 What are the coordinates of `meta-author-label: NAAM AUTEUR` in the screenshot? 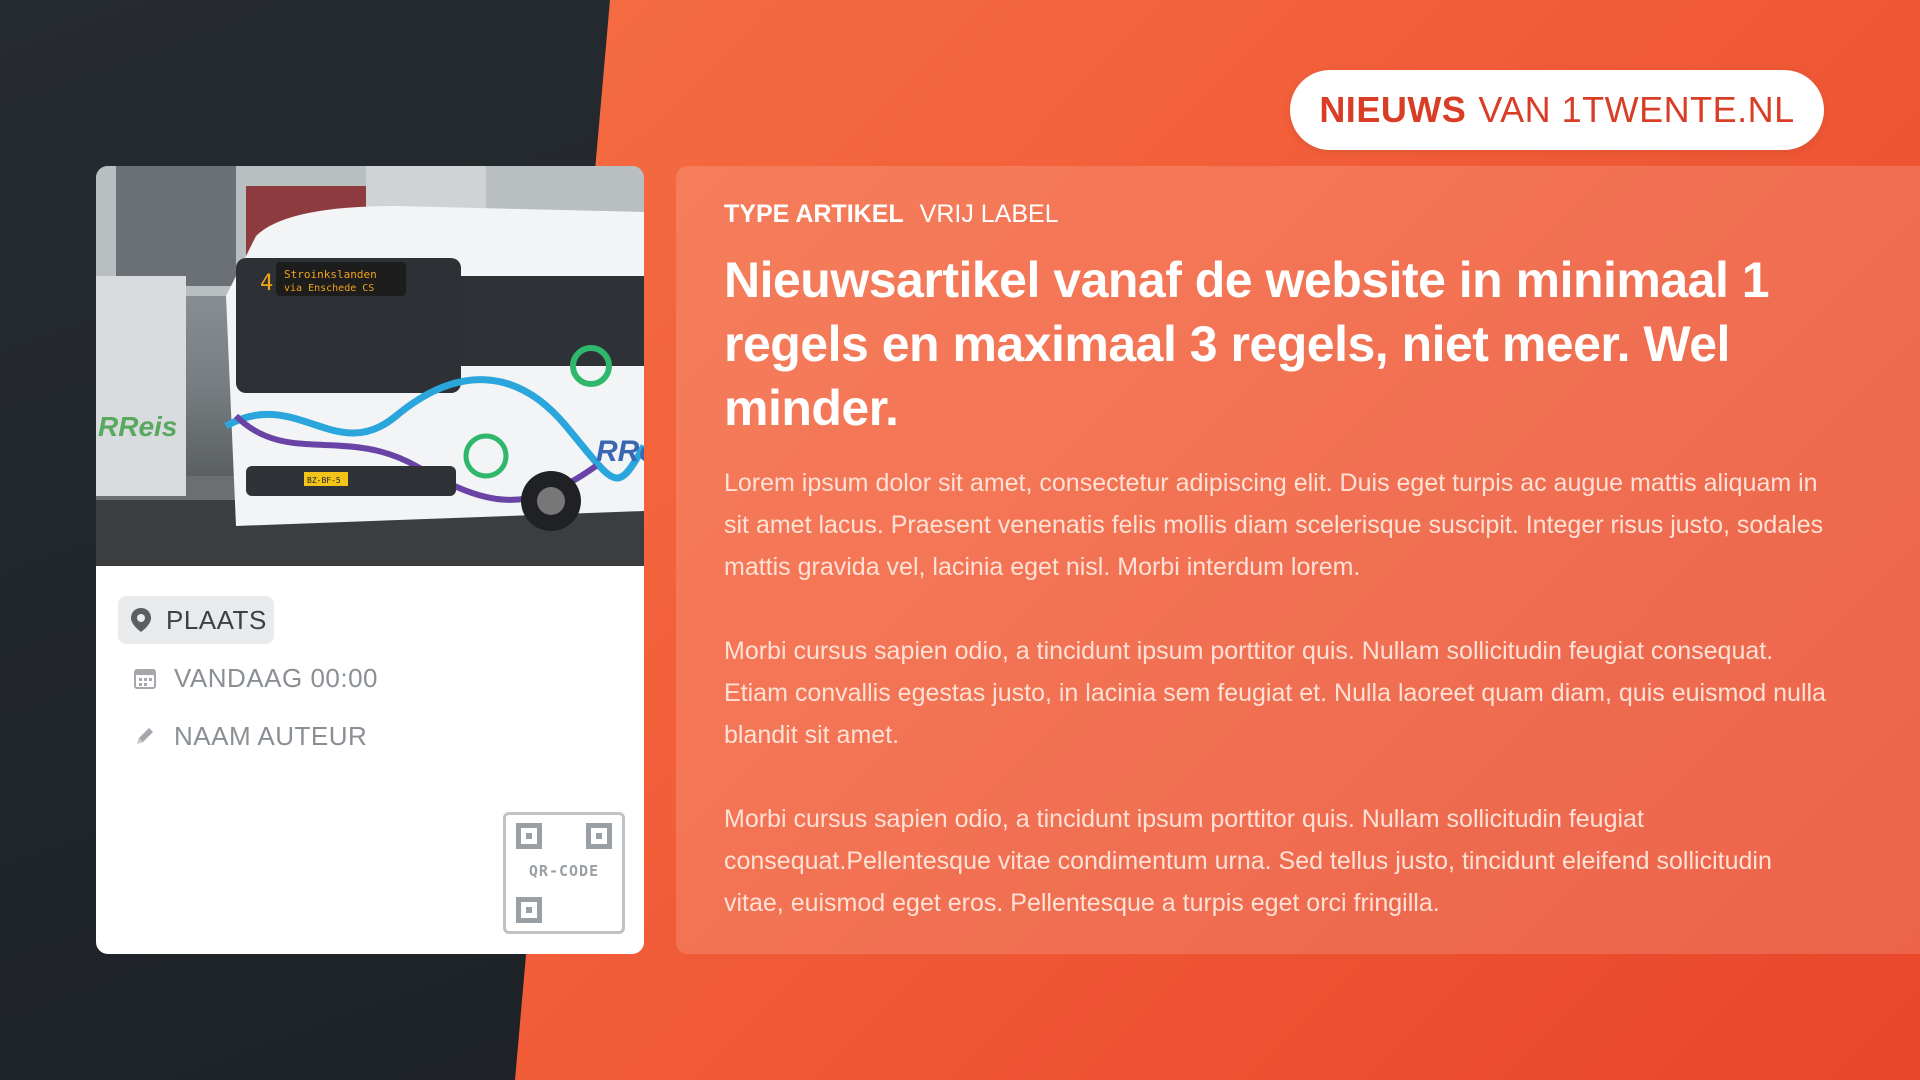 It's located at (271, 735).